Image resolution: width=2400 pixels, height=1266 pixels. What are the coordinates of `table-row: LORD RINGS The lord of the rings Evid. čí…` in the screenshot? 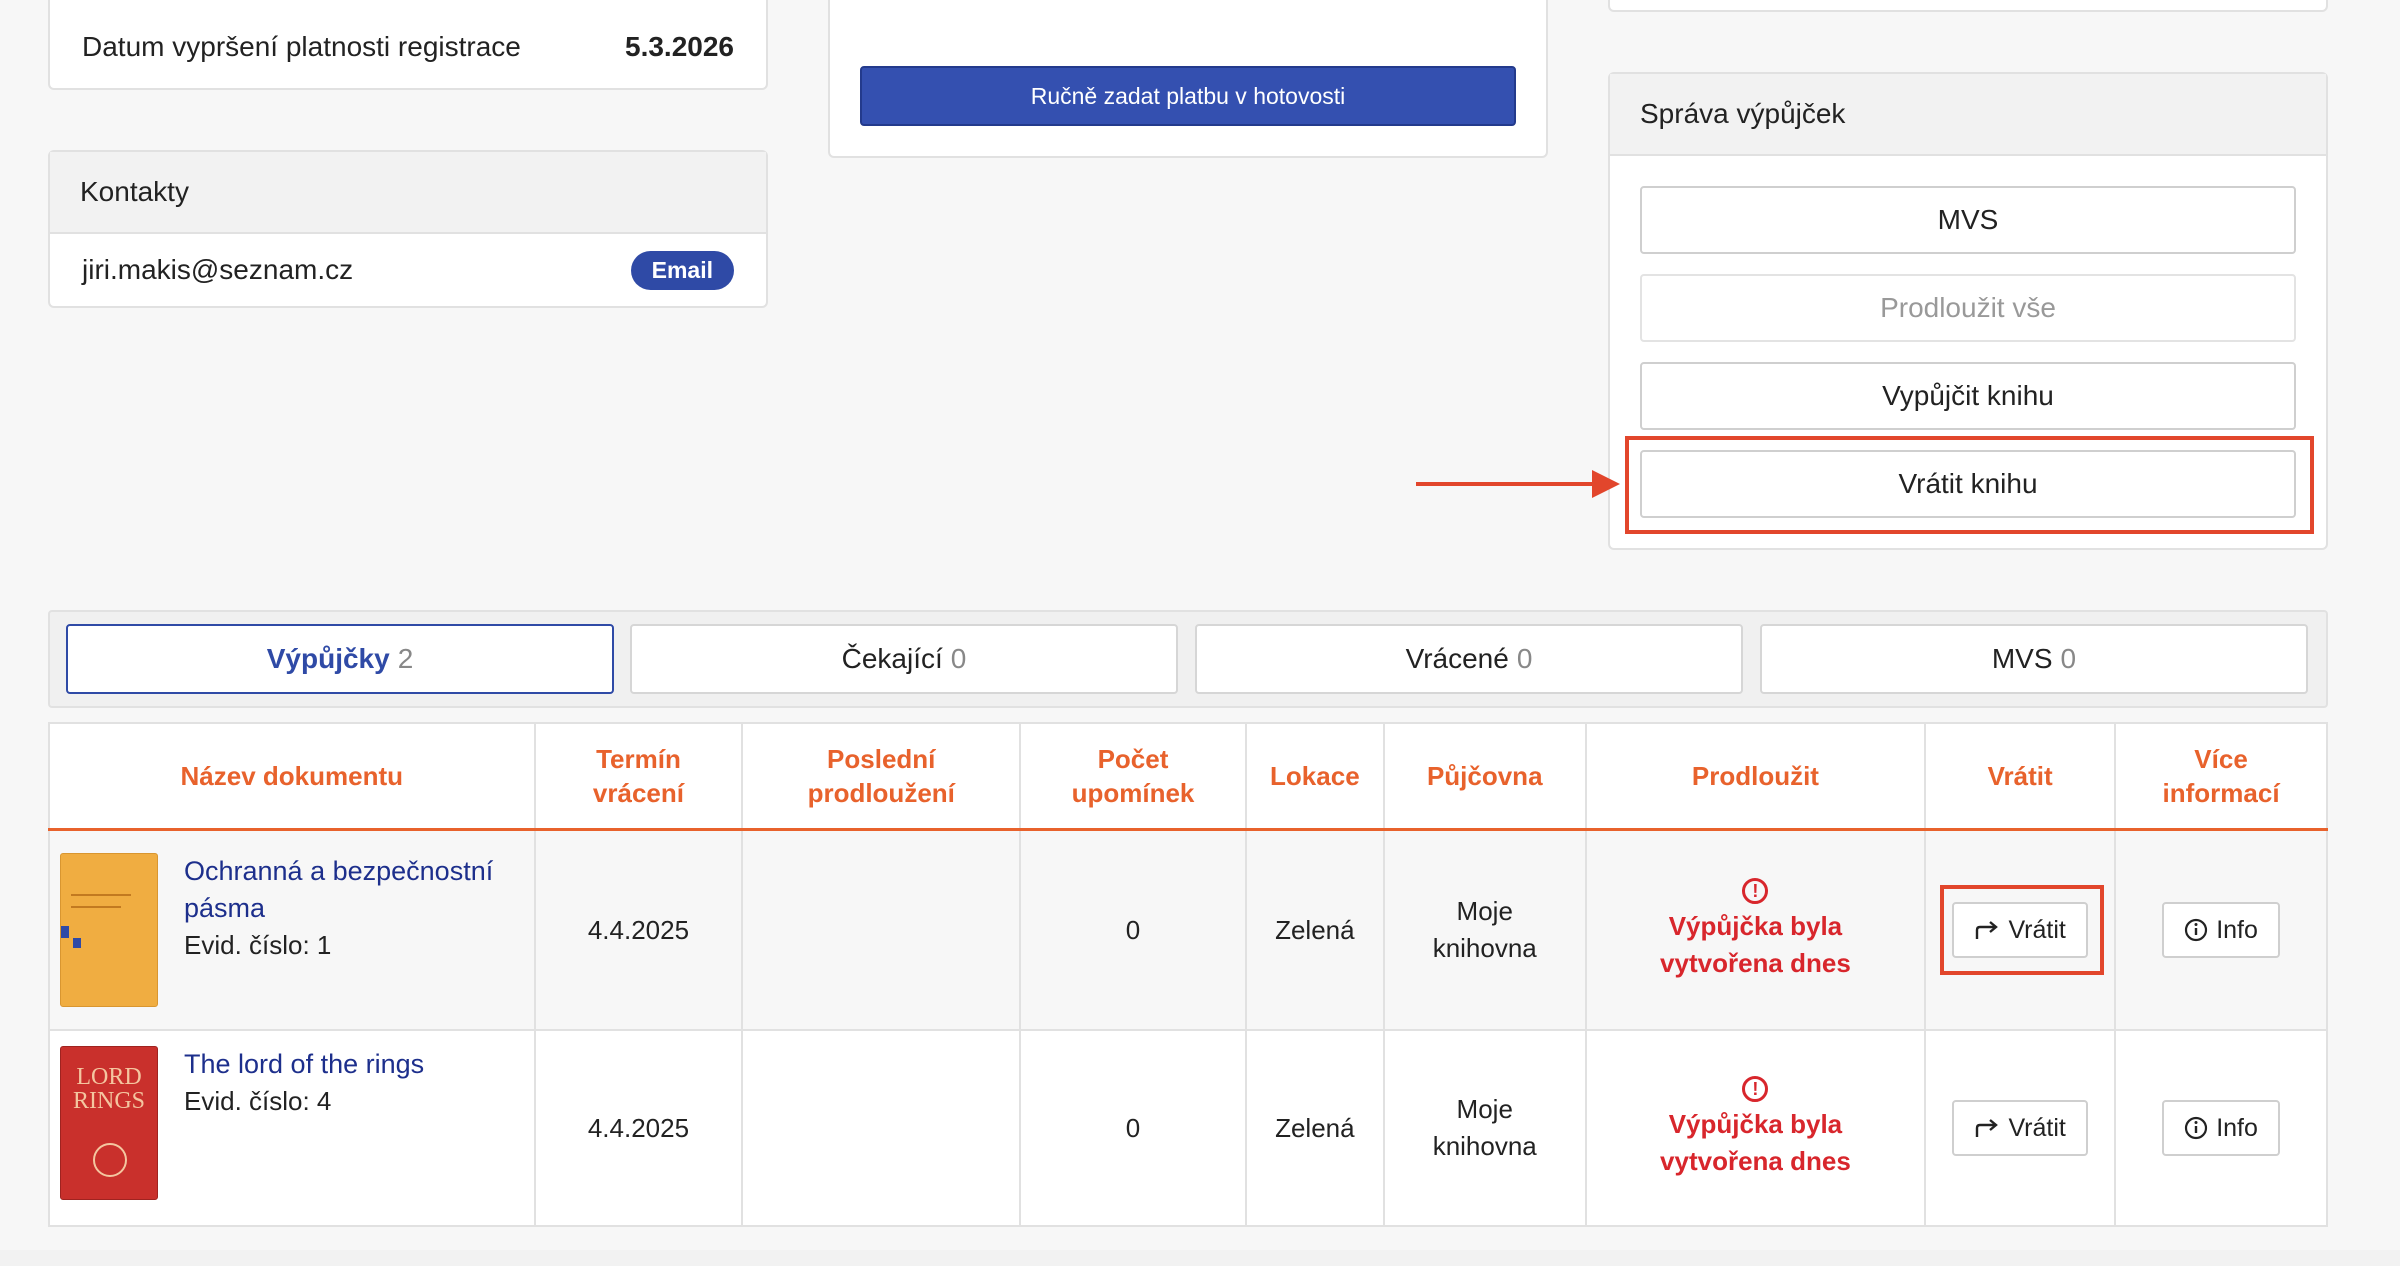 It's located at (1188, 1128).